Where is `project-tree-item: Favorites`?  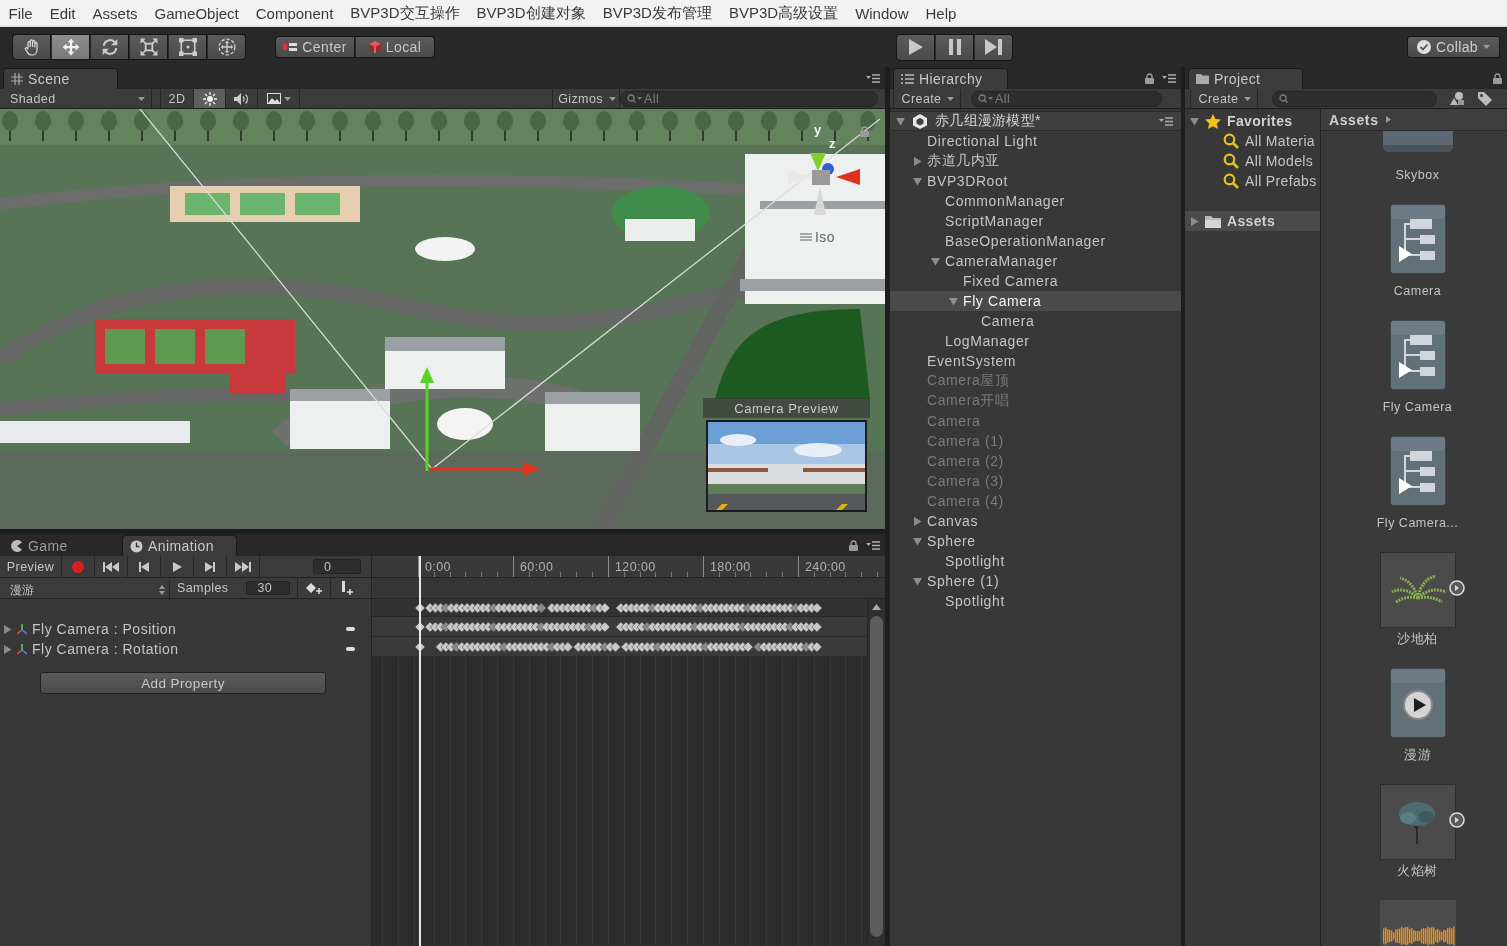 project-tree-item: Favorites is located at coordinates (1252, 121).